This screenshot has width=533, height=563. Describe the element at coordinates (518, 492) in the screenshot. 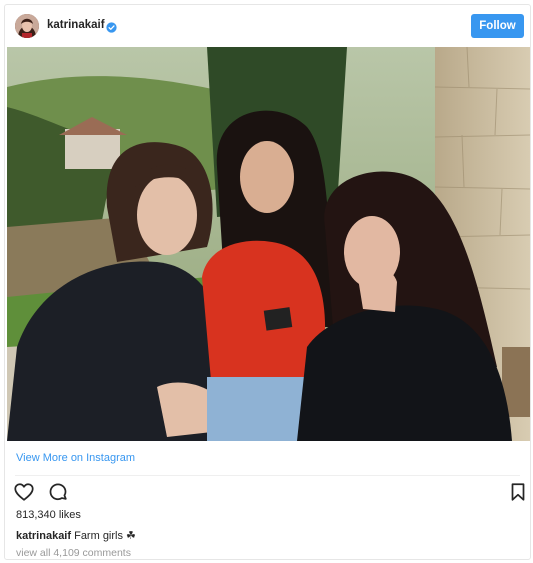

I see `bookmark-icon` at that location.